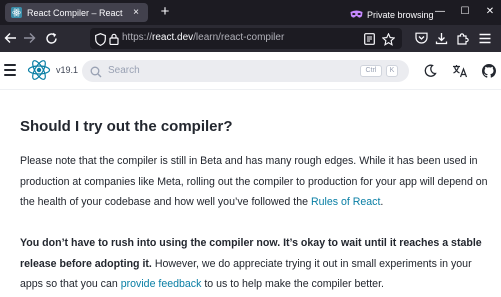  What do you see at coordinates (371, 71) in the screenshot?
I see `shortcut-key-ctrl: Ctrl` at bounding box center [371, 71].